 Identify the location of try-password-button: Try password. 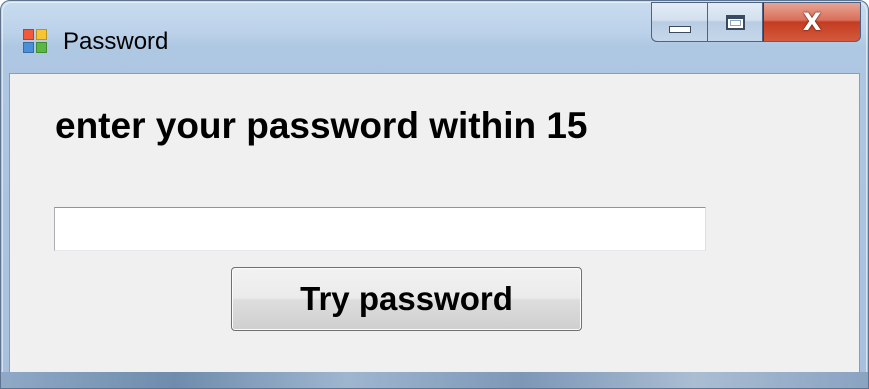
(406, 299).